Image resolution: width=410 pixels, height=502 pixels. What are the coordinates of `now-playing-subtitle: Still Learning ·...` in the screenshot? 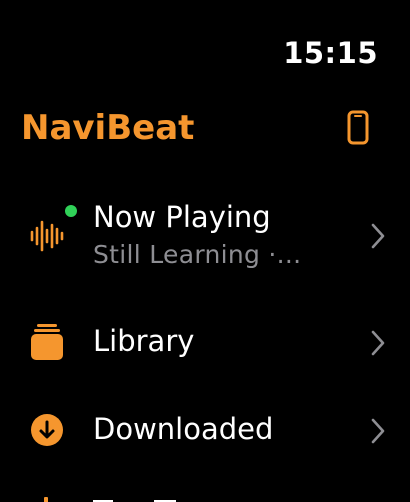 It's located at (197, 254).